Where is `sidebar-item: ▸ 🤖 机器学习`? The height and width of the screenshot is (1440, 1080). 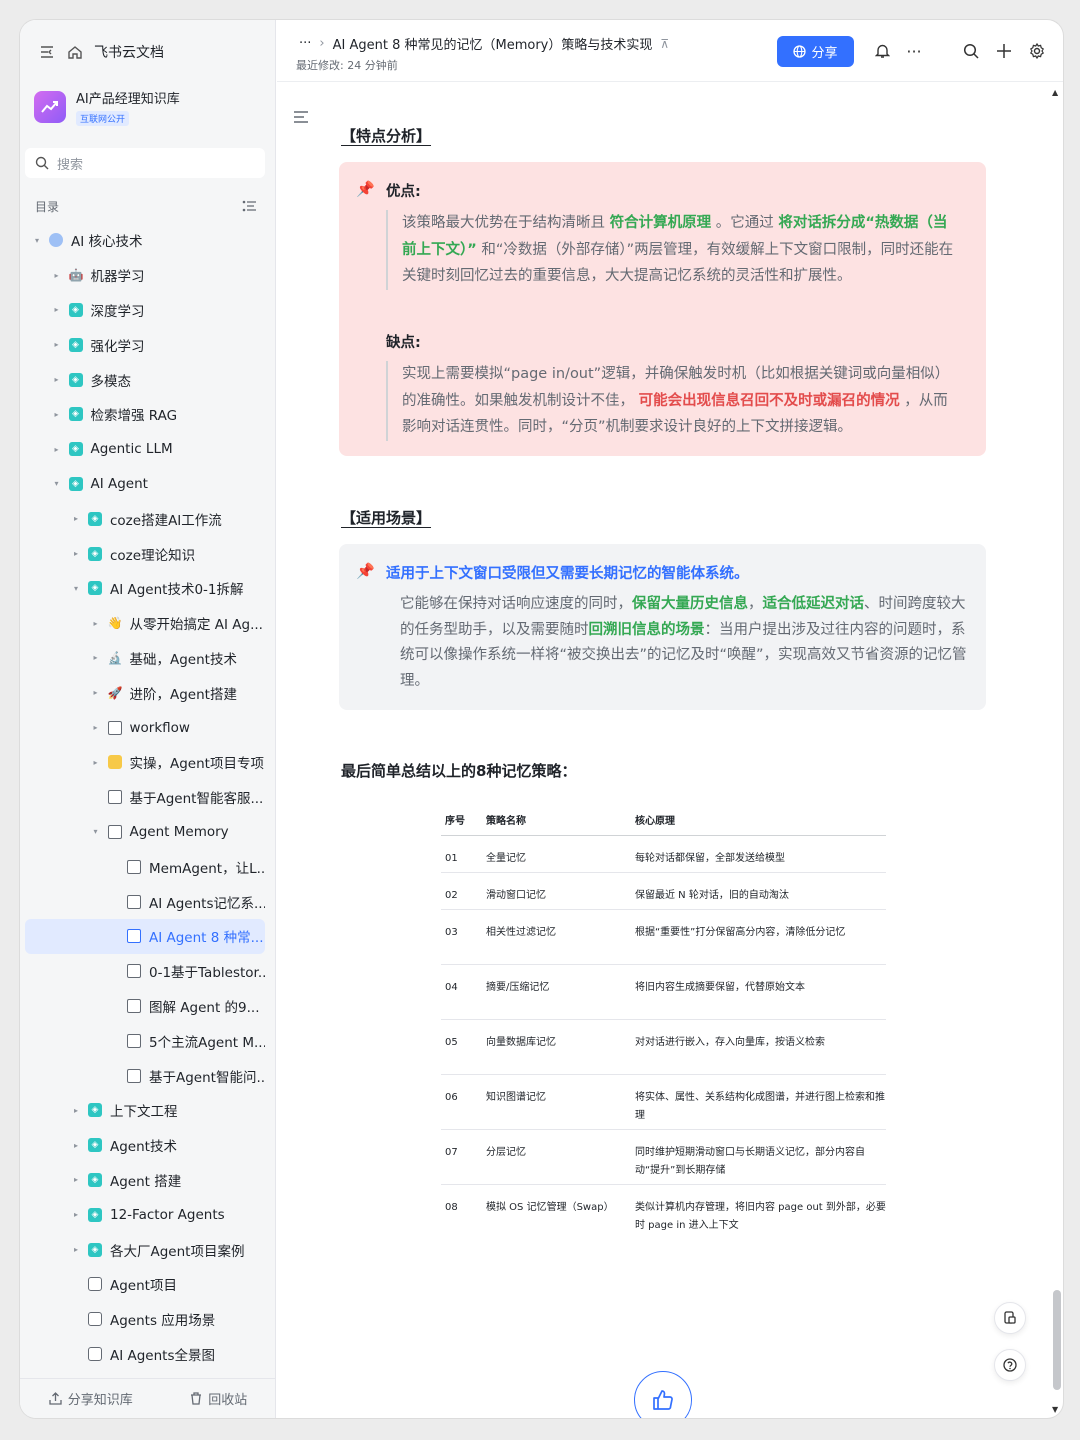
sidebar-item: ▸ 🤖 机器学习 is located at coordinates (145, 275).